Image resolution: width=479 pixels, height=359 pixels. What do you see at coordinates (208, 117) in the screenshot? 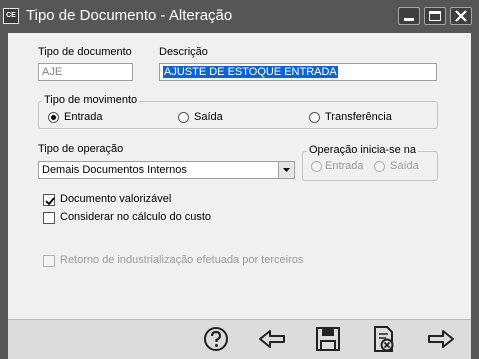
I see `radio-saida-label: Saída` at bounding box center [208, 117].